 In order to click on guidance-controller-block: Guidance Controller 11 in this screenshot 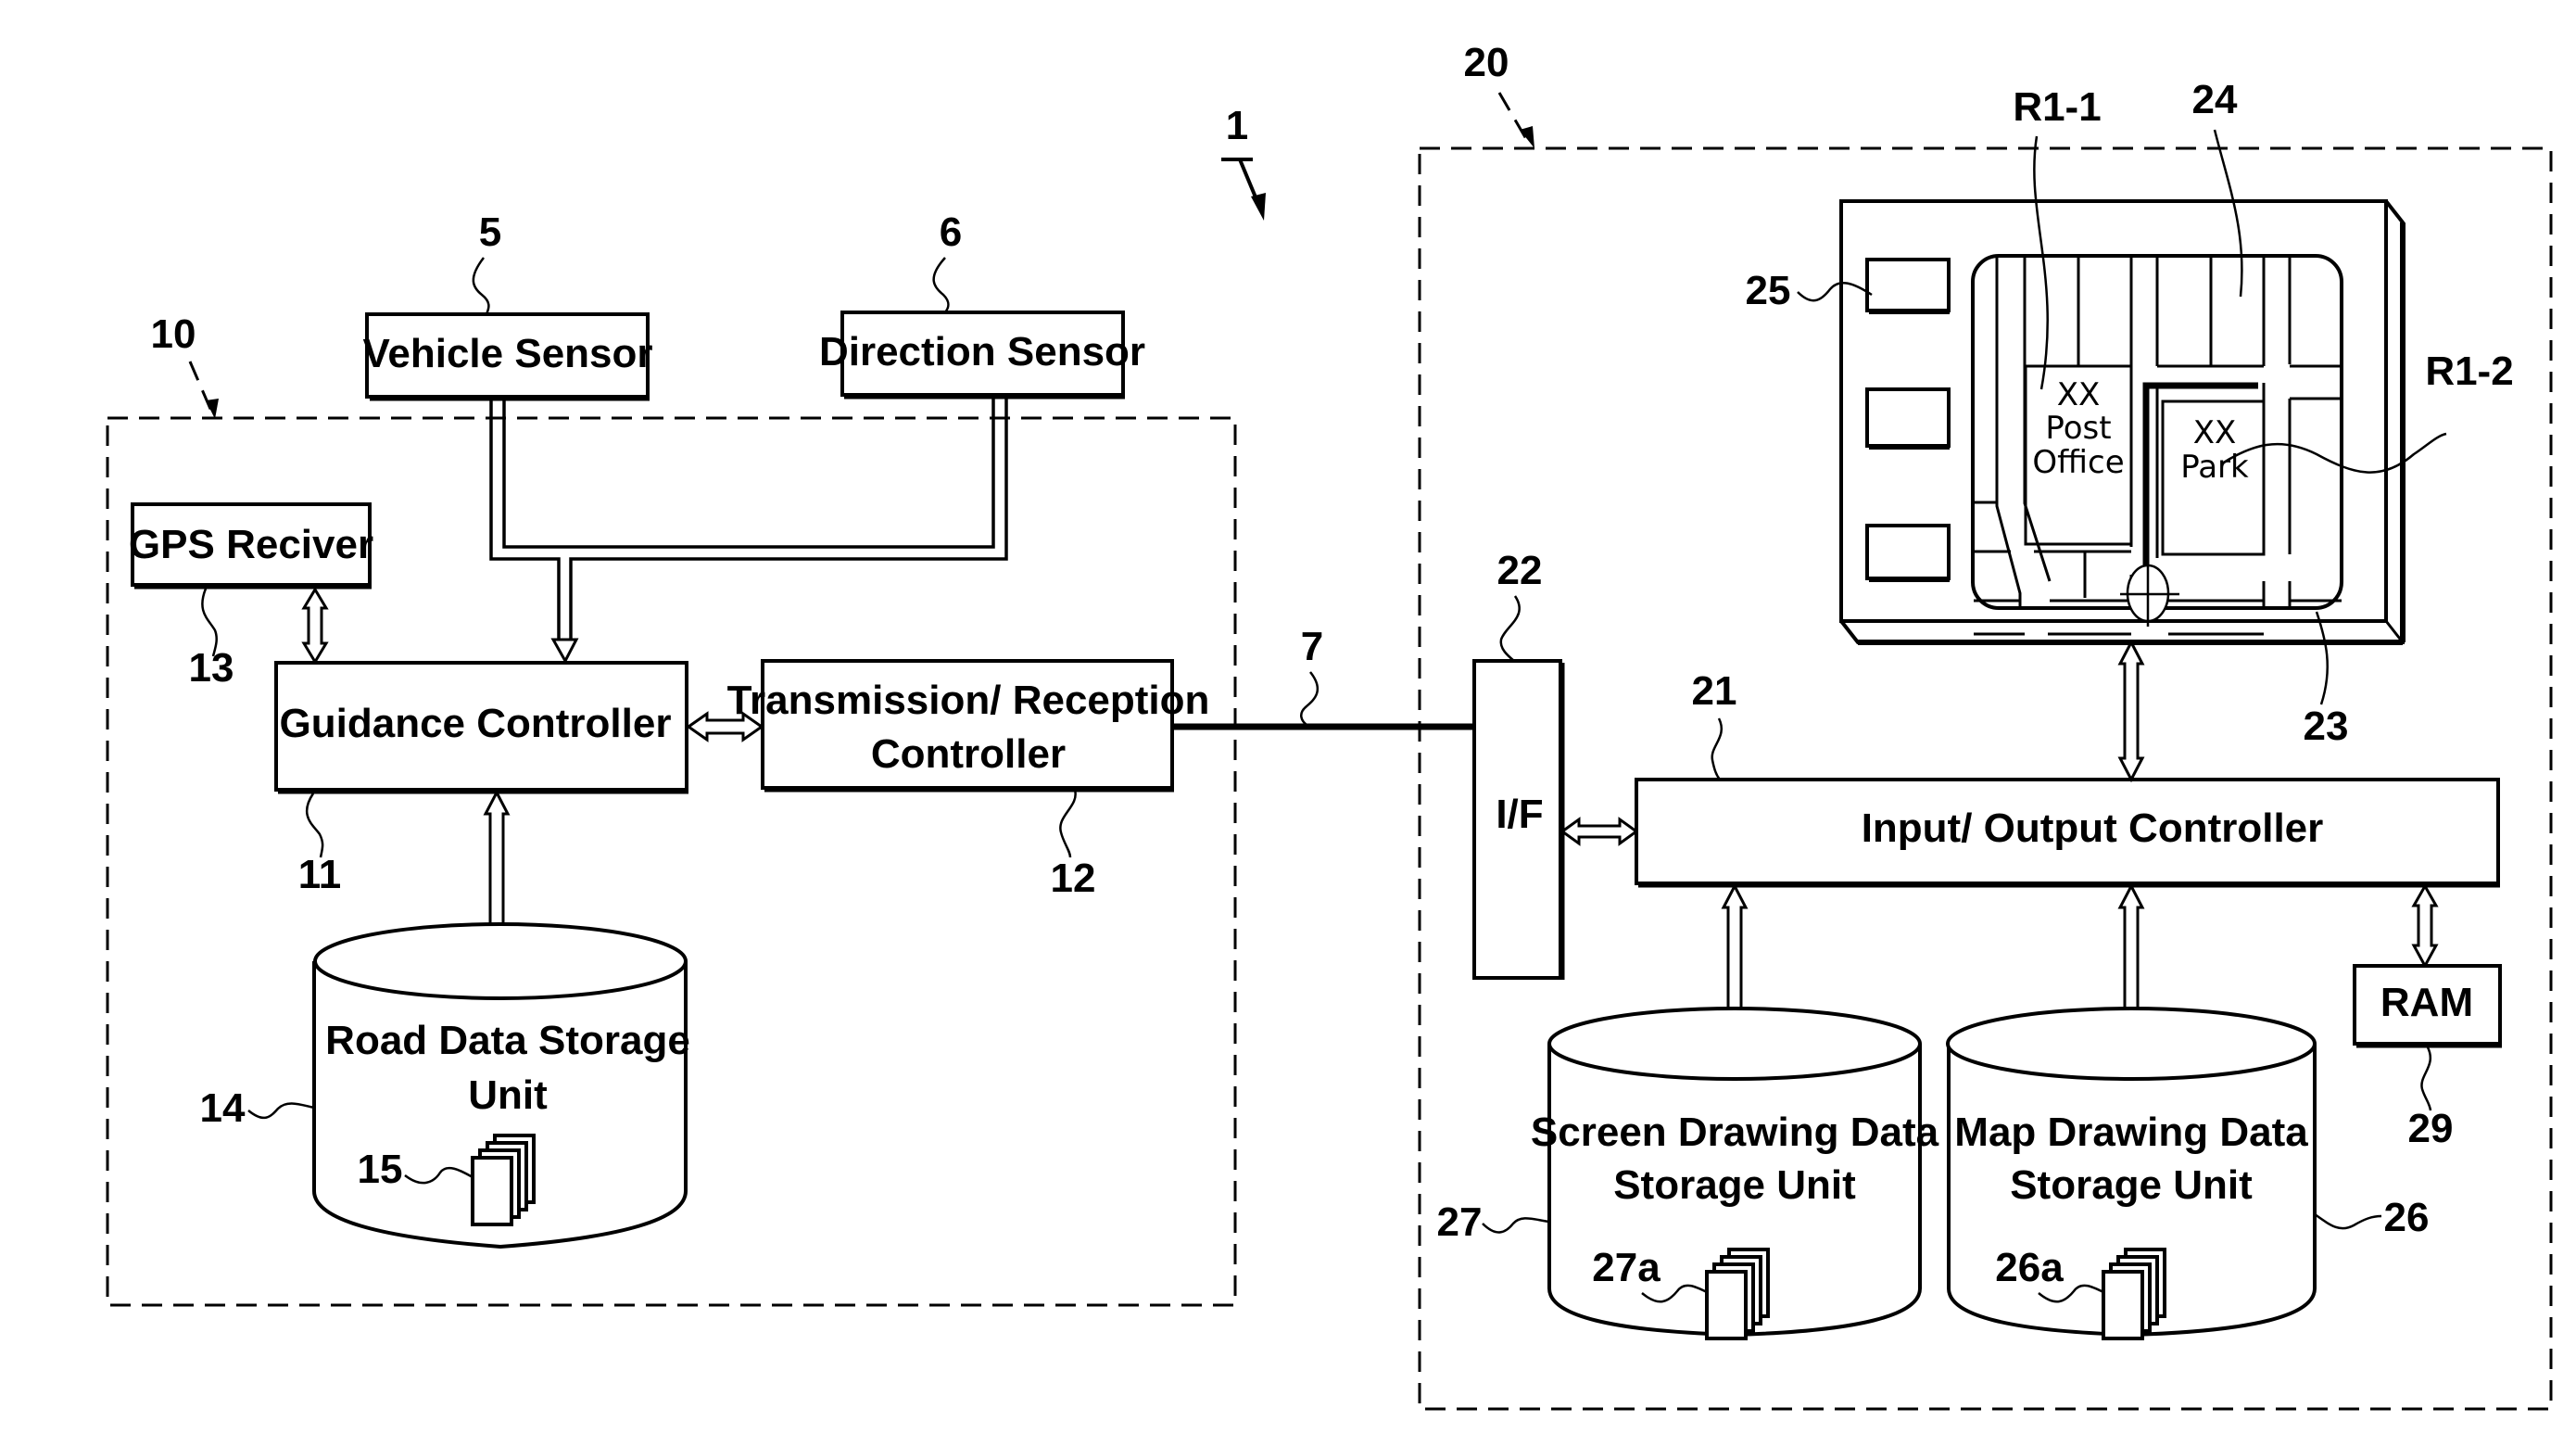, I will do `click(481, 779)`.